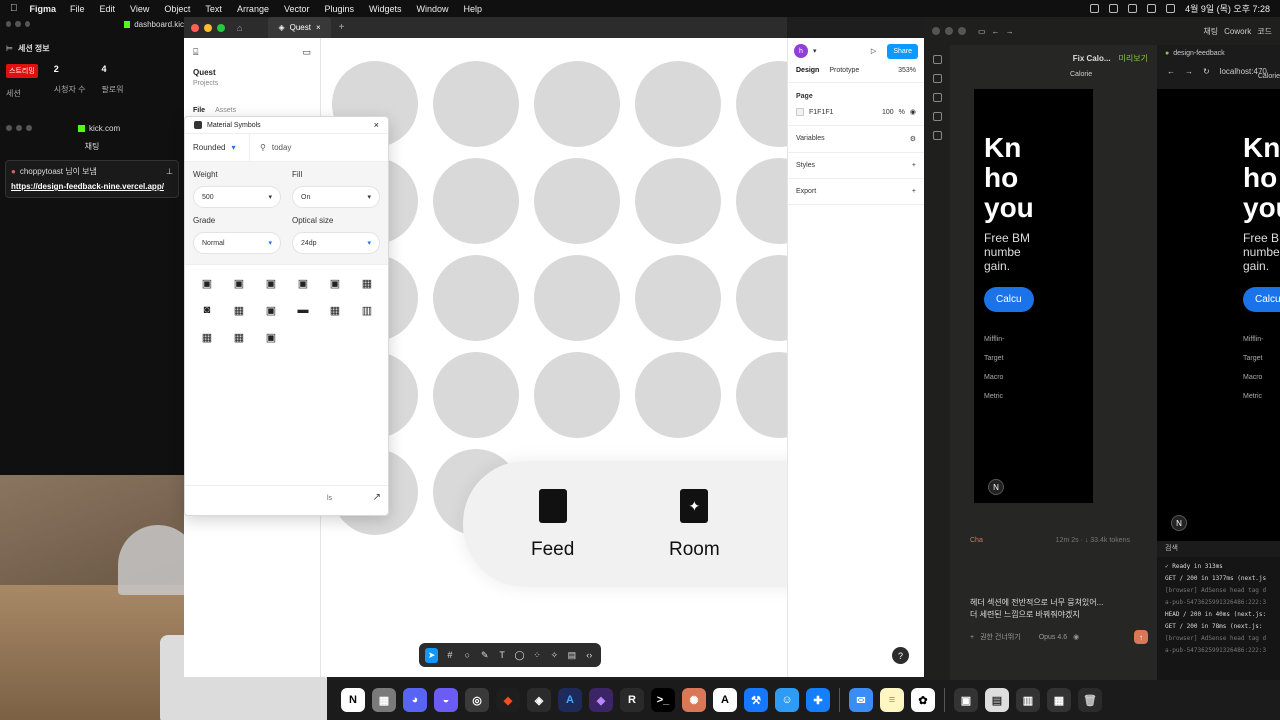 Image resolution: width=1280 pixels, height=720 pixels. What do you see at coordinates (694, 700) in the screenshot?
I see `claude-icon: ✺` at bounding box center [694, 700].